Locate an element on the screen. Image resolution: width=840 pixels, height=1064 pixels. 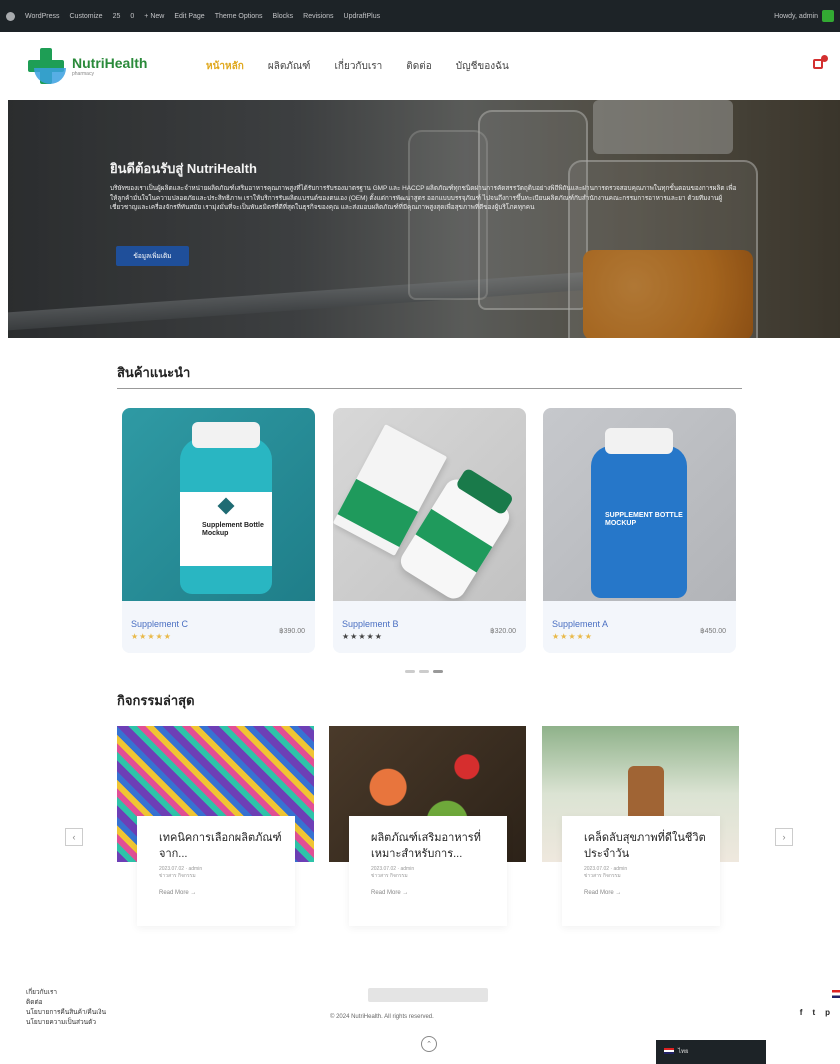
avatar is located at coordinates (828, 16).